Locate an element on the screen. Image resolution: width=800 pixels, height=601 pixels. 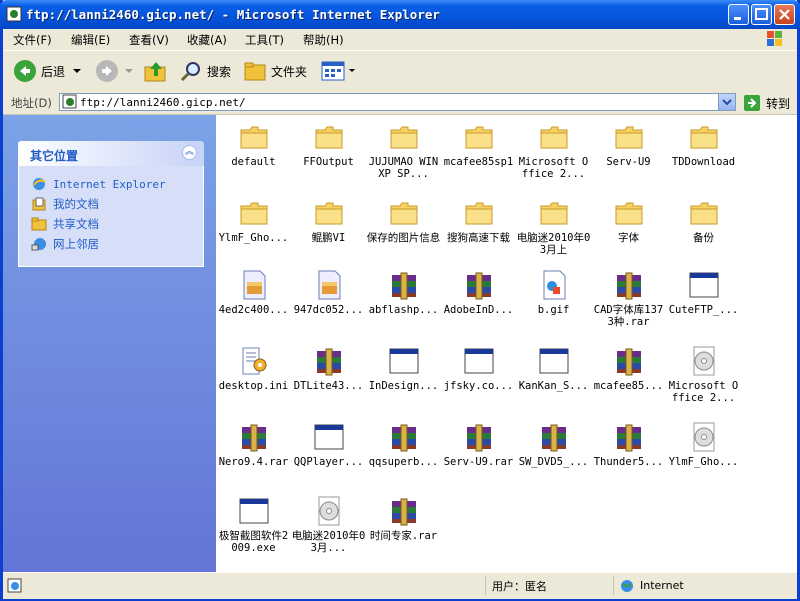
place-internet-explorer: Internet Explorer is located at coordinates (111, 184).